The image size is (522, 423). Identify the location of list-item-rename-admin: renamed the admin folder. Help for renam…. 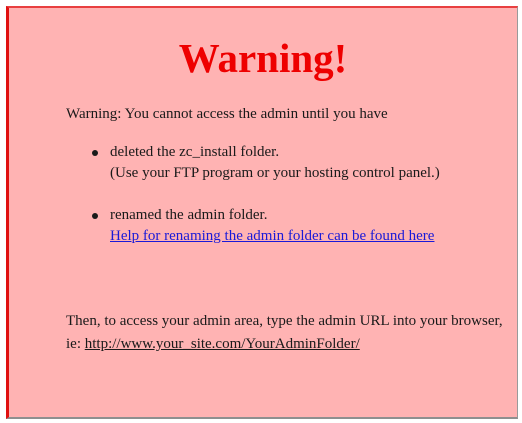
(253, 226).